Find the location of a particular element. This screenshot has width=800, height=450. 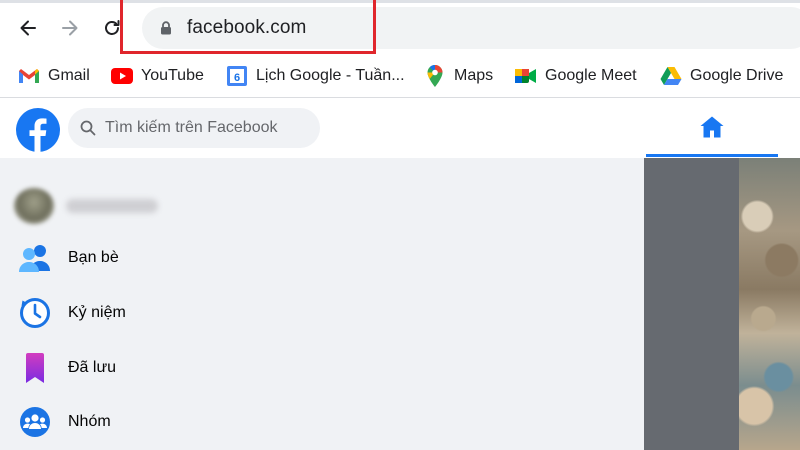

reload-icon is located at coordinates (112, 27).